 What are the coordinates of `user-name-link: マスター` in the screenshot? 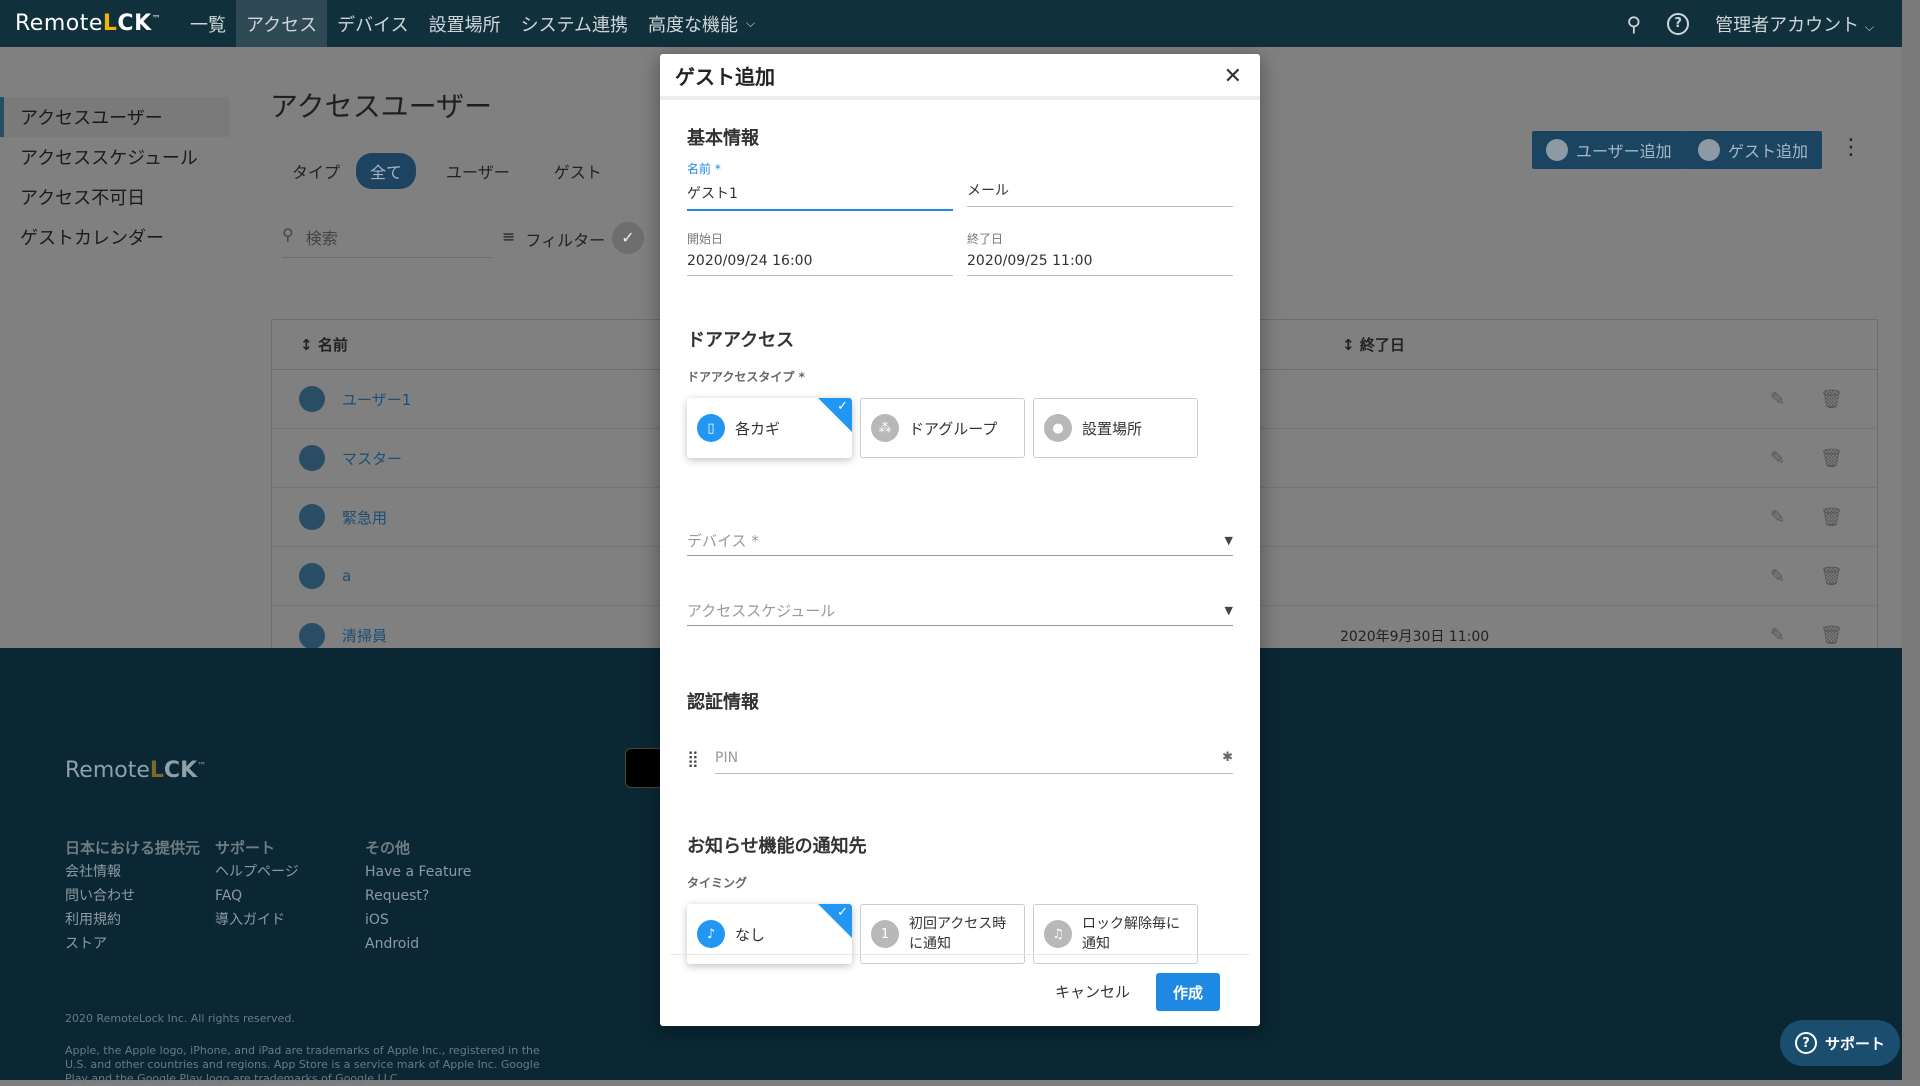 It's located at (372, 458).